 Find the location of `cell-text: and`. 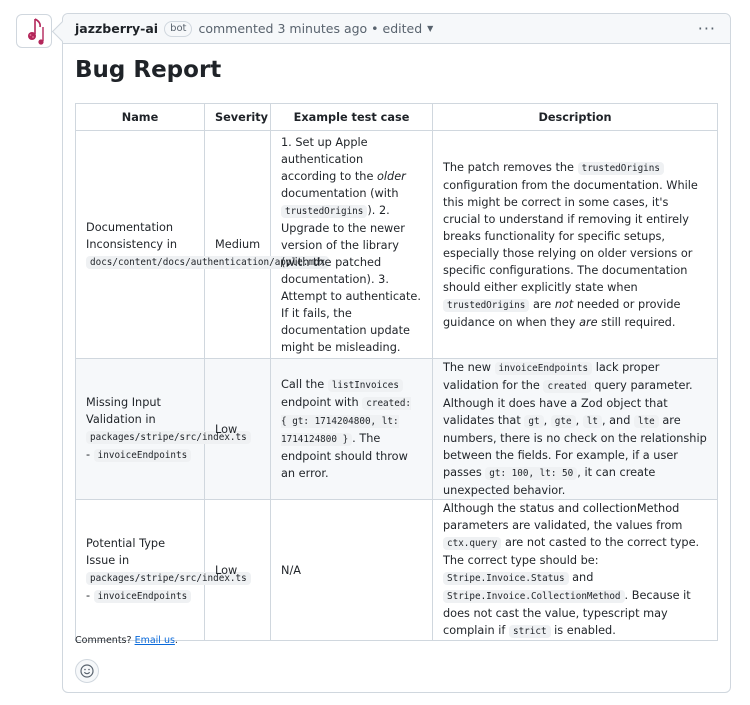

cell-text: and is located at coordinates (581, 577).